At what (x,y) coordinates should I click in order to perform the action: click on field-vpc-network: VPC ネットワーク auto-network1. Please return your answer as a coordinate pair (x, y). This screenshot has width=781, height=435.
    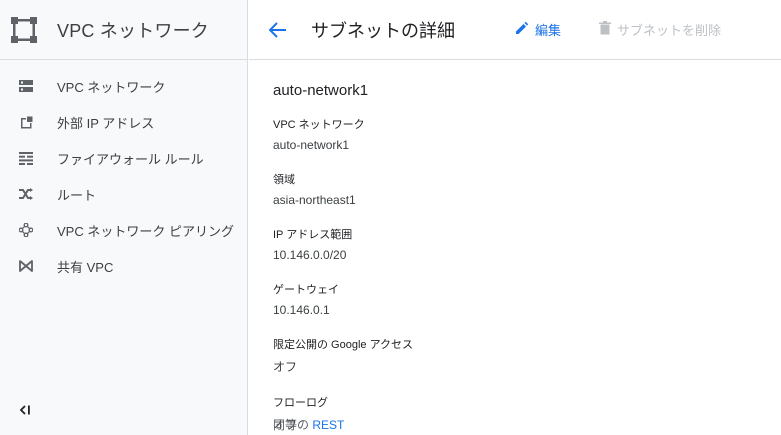
    Looking at the image, I should click on (343, 134).